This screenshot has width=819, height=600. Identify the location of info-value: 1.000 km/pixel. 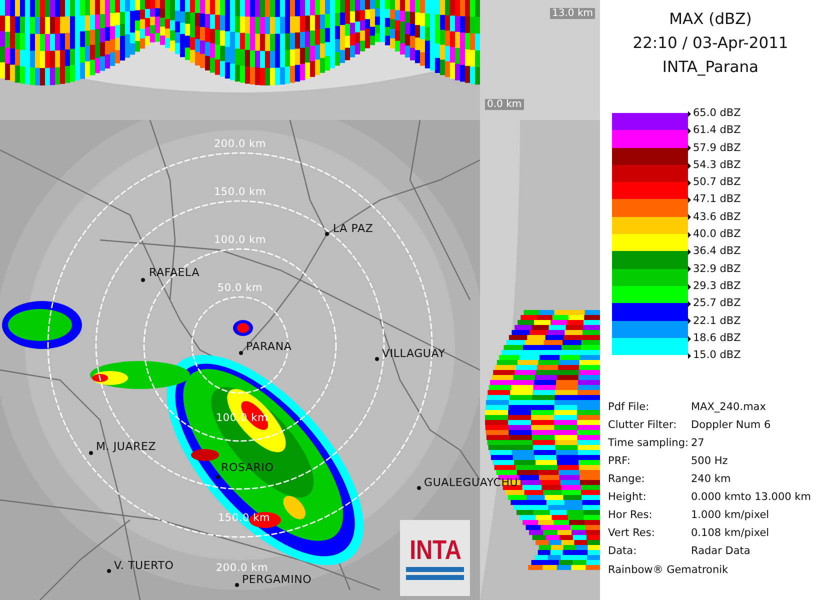
(730, 516).